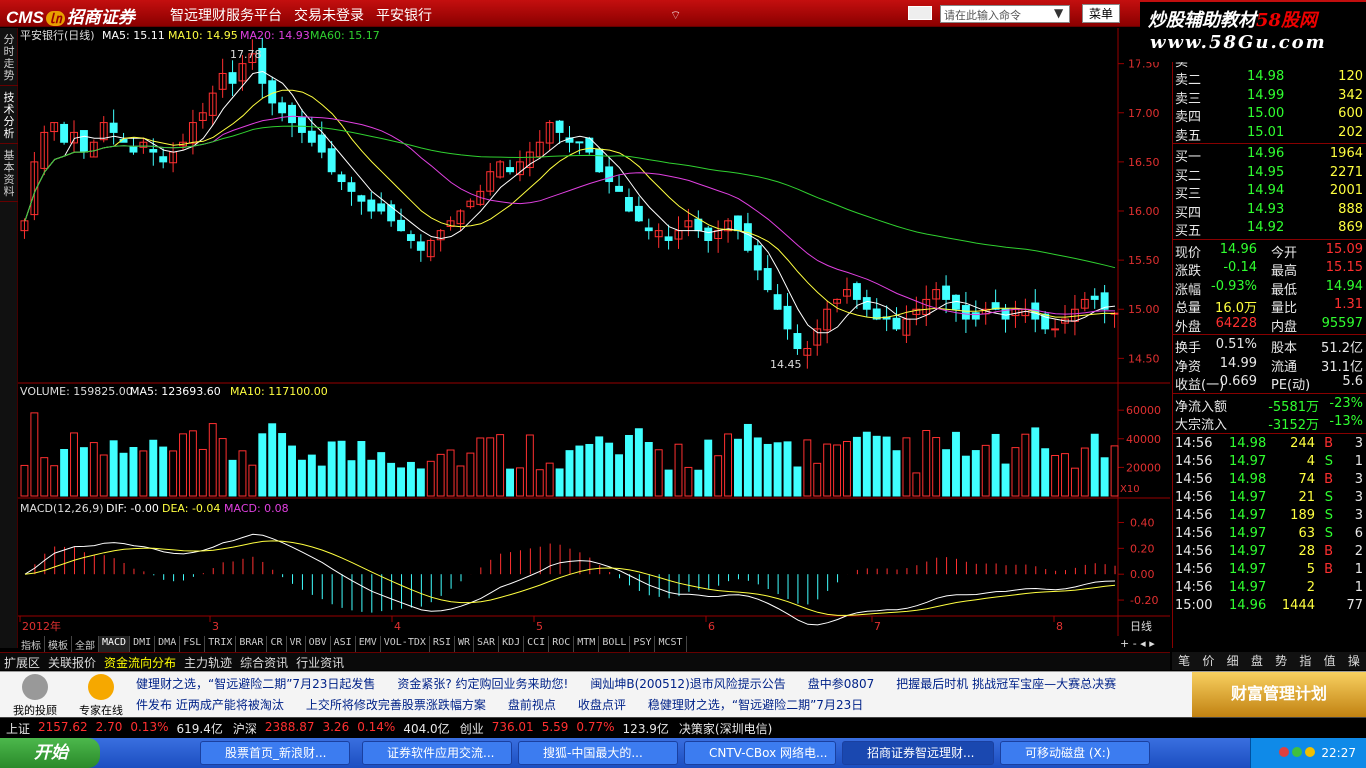 Image resolution: width=1366 pixels, height=768 pixels. Describe the element at coordinates (343, 644) in the screenshot. I see `indicator-tab: ASI` at that location.